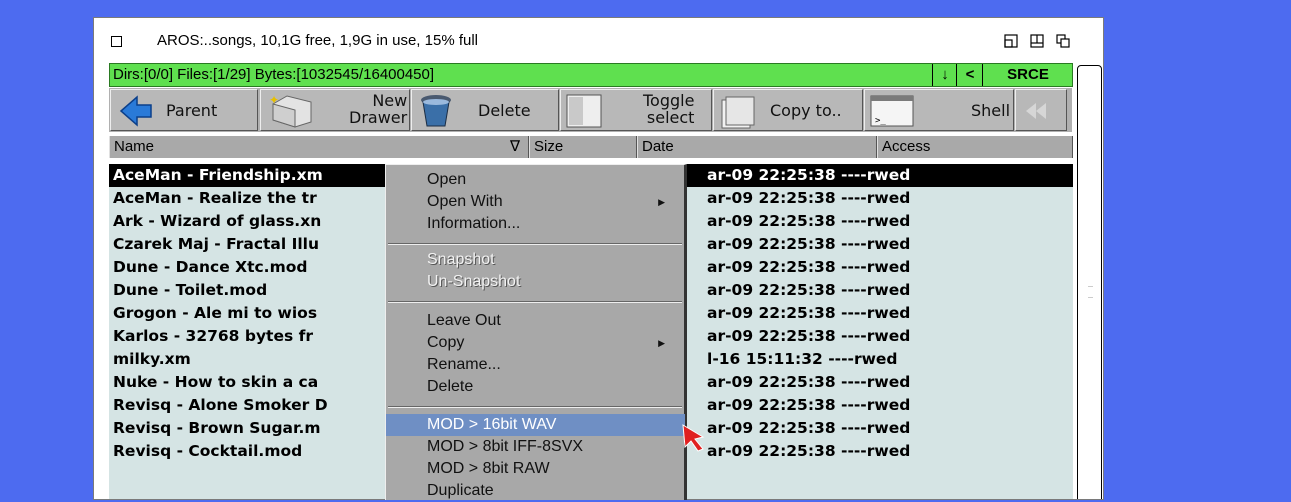 This screenshot has height=502, width=1291. I want to click on column-header: Name ∇ Size Date Access, so click(591, 147).